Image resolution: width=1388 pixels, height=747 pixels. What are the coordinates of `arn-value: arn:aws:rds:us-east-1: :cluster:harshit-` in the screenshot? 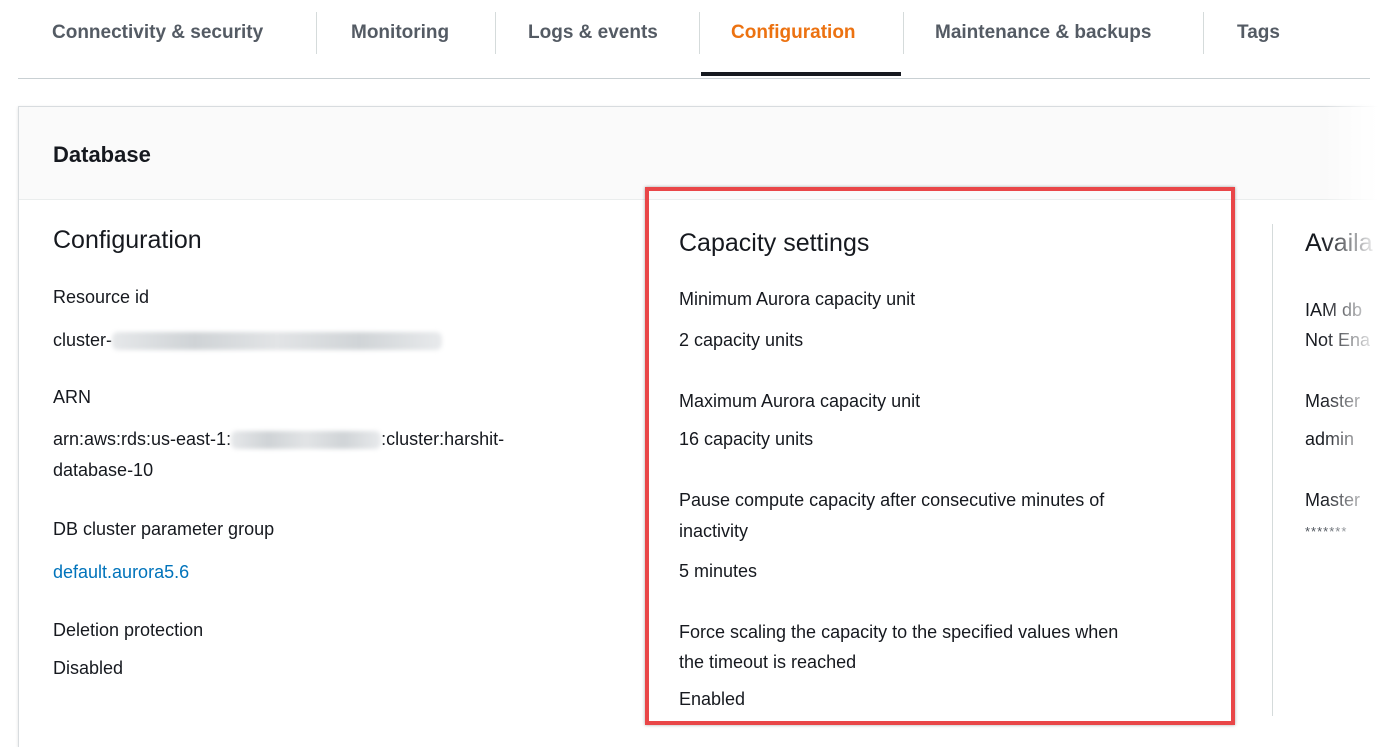 It's located at (278, 439).